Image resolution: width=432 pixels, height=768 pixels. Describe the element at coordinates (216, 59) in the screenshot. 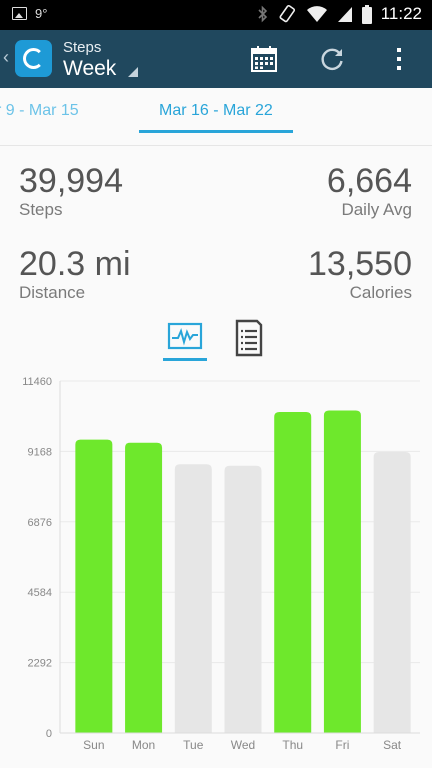

I see `action-bar: ‹ Steps Week` at that location.